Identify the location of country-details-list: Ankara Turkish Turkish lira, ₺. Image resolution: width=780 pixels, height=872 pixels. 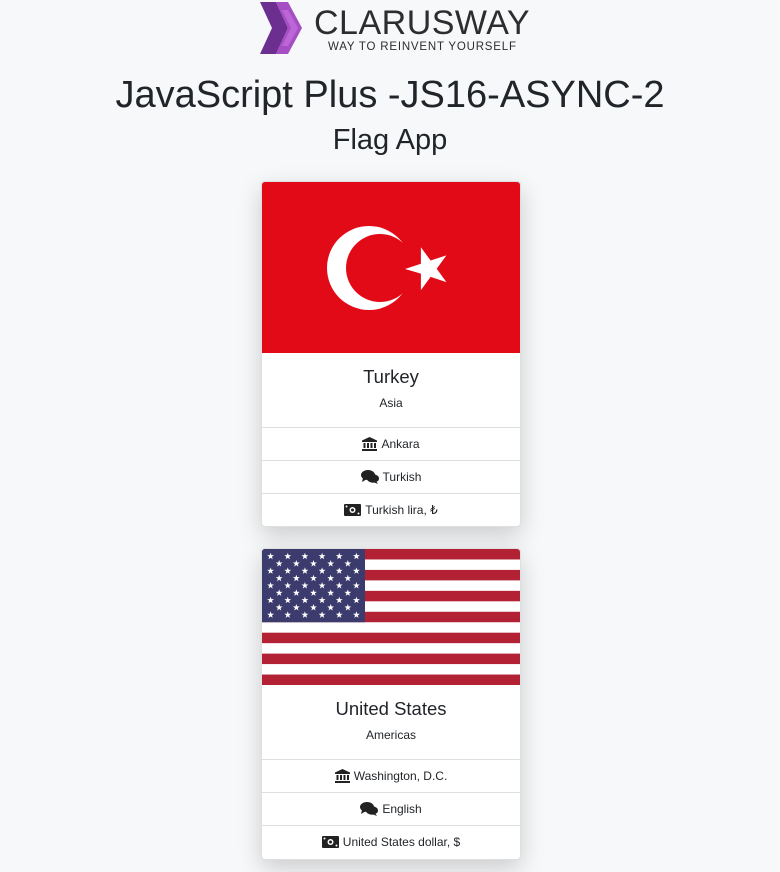
(391, 476).